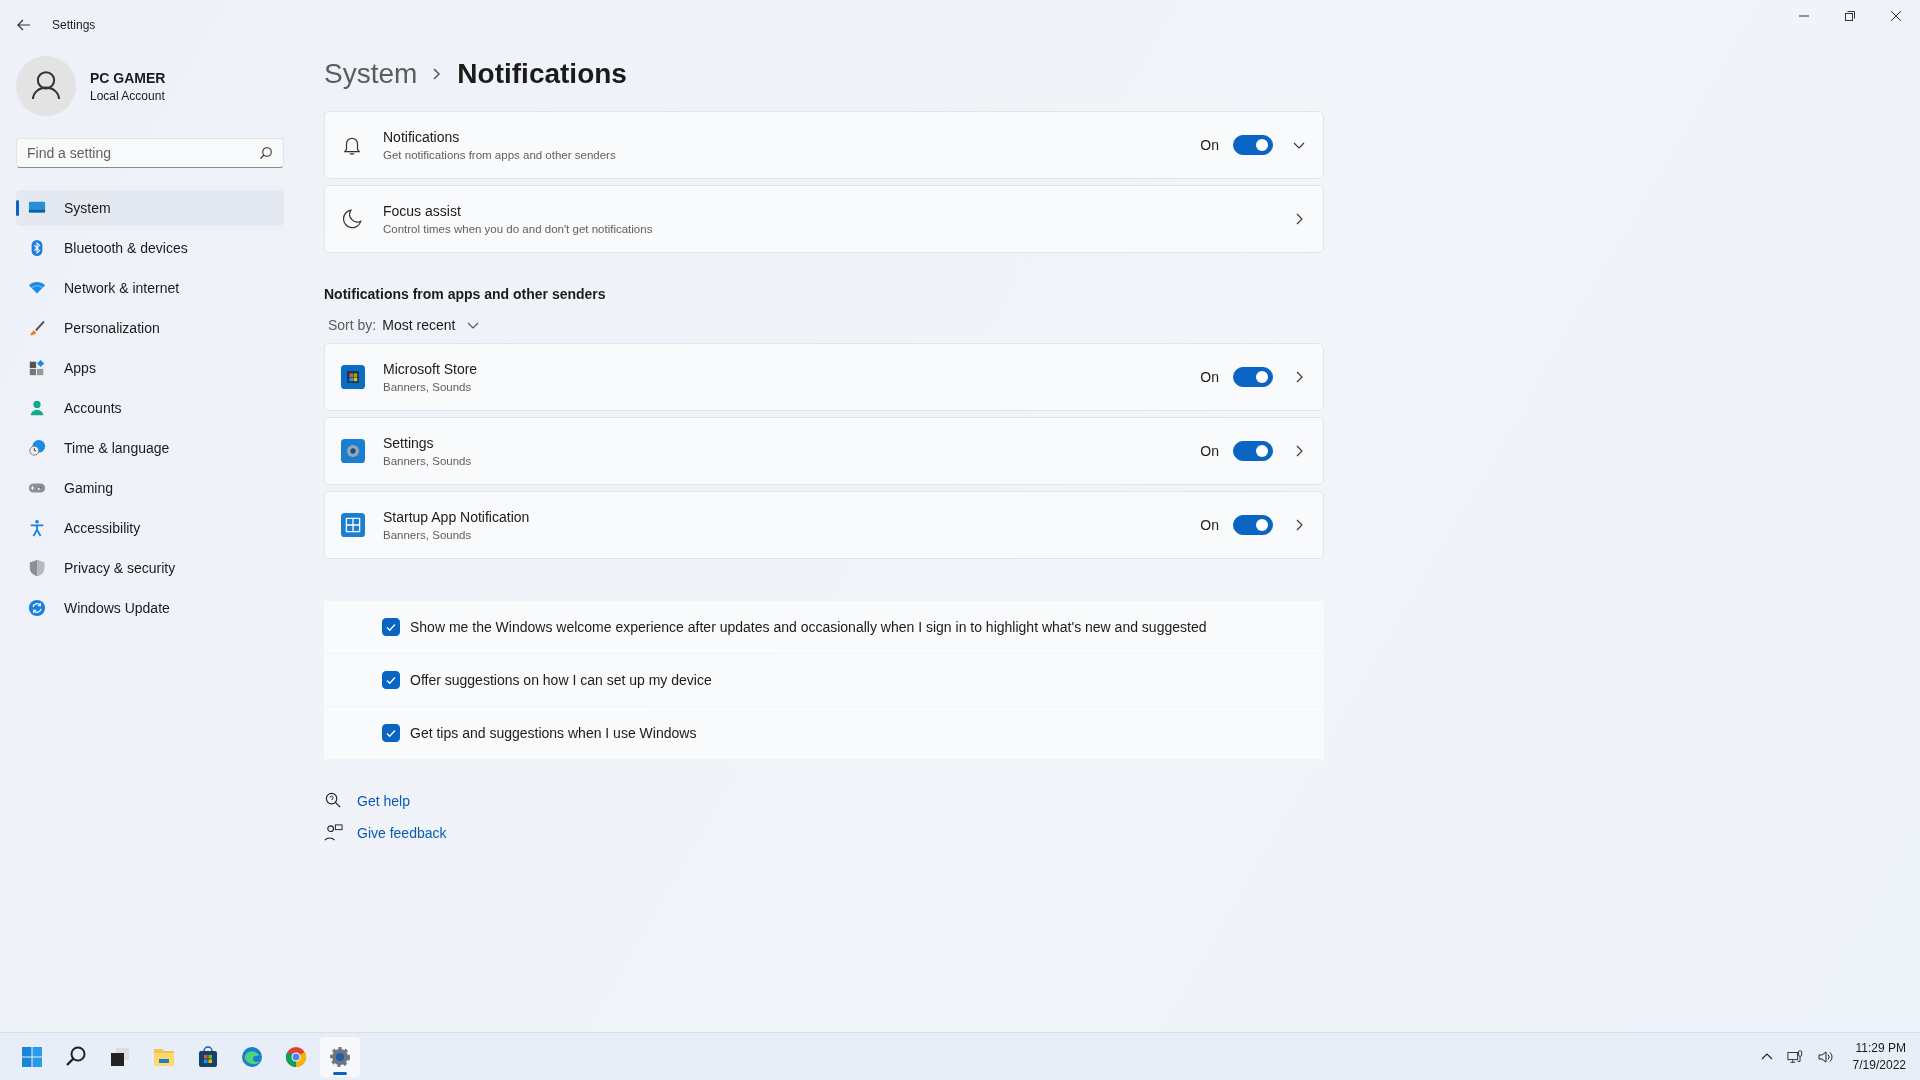 The height and width of the screenshot is (1080, 1920). What do you see at coordinates (150, 448) in the screenshot?
I see `nav-item: Time & language` at bounding box center [150, 448].